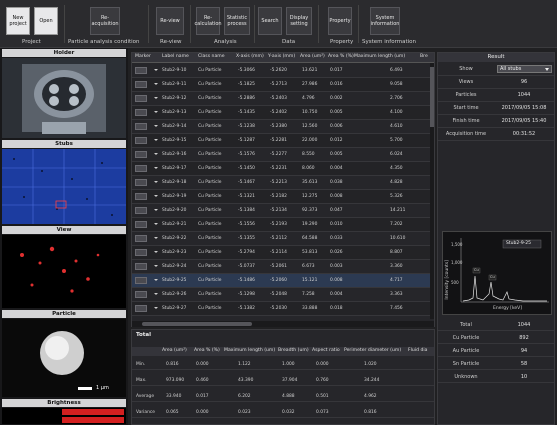  Describe the element at coordinates (476, 270) in the screenshot. I see `peak-label-1: Cu` at that location.